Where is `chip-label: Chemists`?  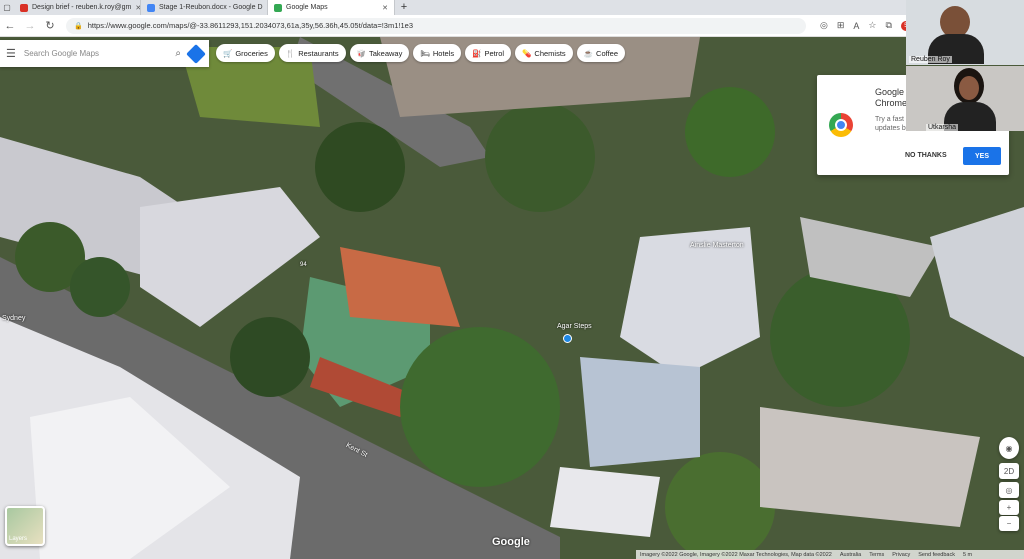 chip-label: Chemists is located at coordinates (550, 53).